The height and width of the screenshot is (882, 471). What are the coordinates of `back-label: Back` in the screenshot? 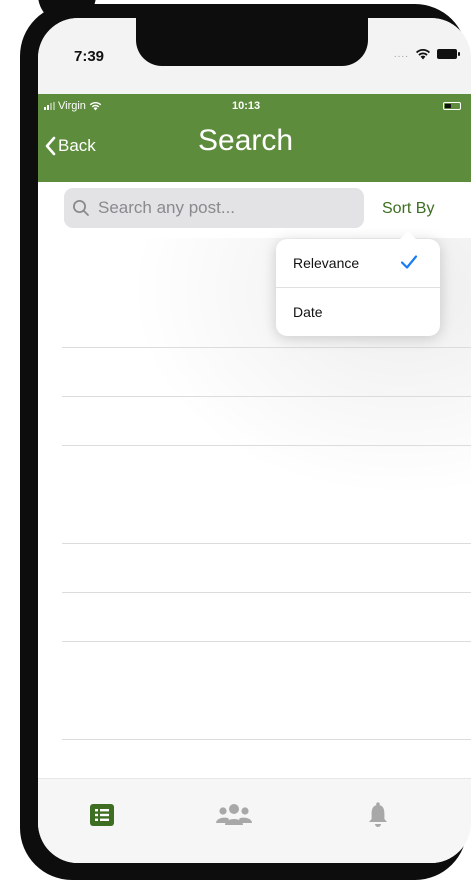 It's located at (77, 145).